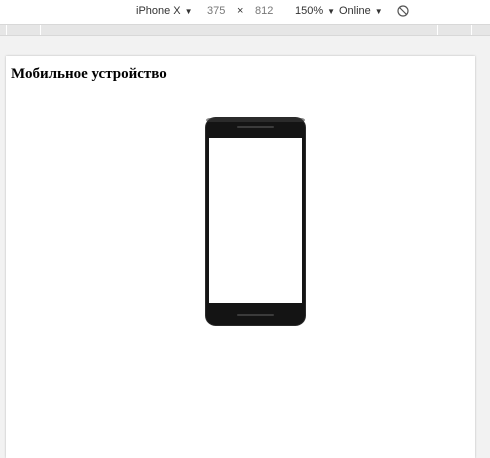  I want to click on rotate-icon, so click(403, 11).